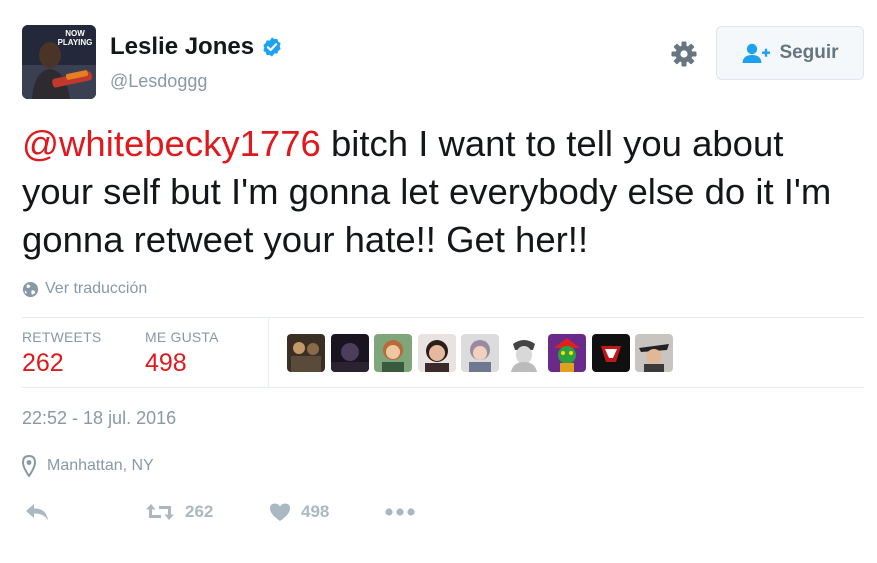  What do you see at coordinates (182, 337) in the screenshot?
I see `likes-label: ME GUSTA` at bounding box center [182, 337].